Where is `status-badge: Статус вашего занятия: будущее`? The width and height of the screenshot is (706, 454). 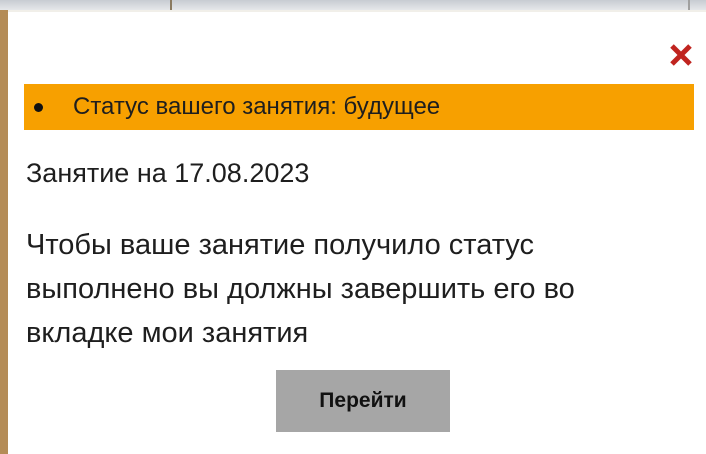
status-badge: Статус вашего занятия: будущее is located at coordinates (359, 107).